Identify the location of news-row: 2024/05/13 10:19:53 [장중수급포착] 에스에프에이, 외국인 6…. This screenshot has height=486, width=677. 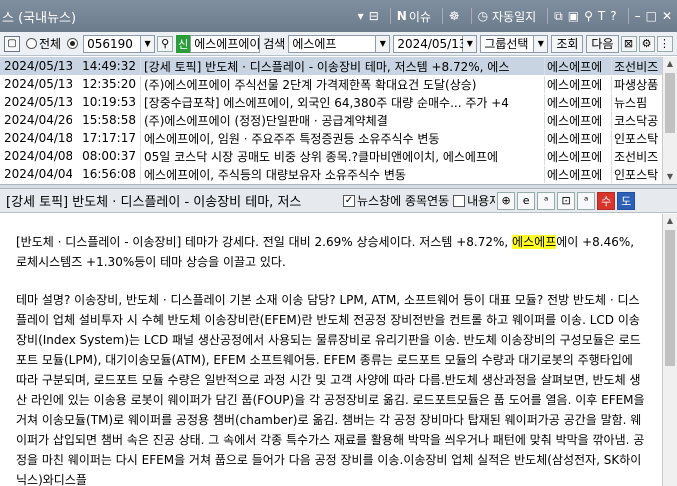
(331, 102).